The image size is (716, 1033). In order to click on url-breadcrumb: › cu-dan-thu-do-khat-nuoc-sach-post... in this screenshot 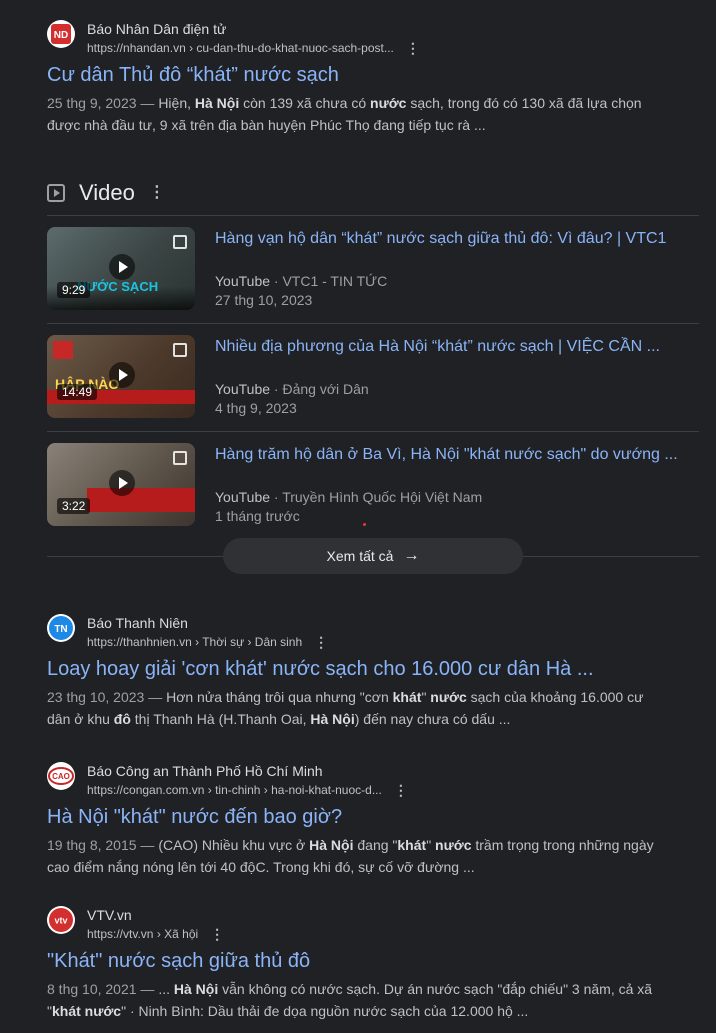, I will do `click(291, 48)`.